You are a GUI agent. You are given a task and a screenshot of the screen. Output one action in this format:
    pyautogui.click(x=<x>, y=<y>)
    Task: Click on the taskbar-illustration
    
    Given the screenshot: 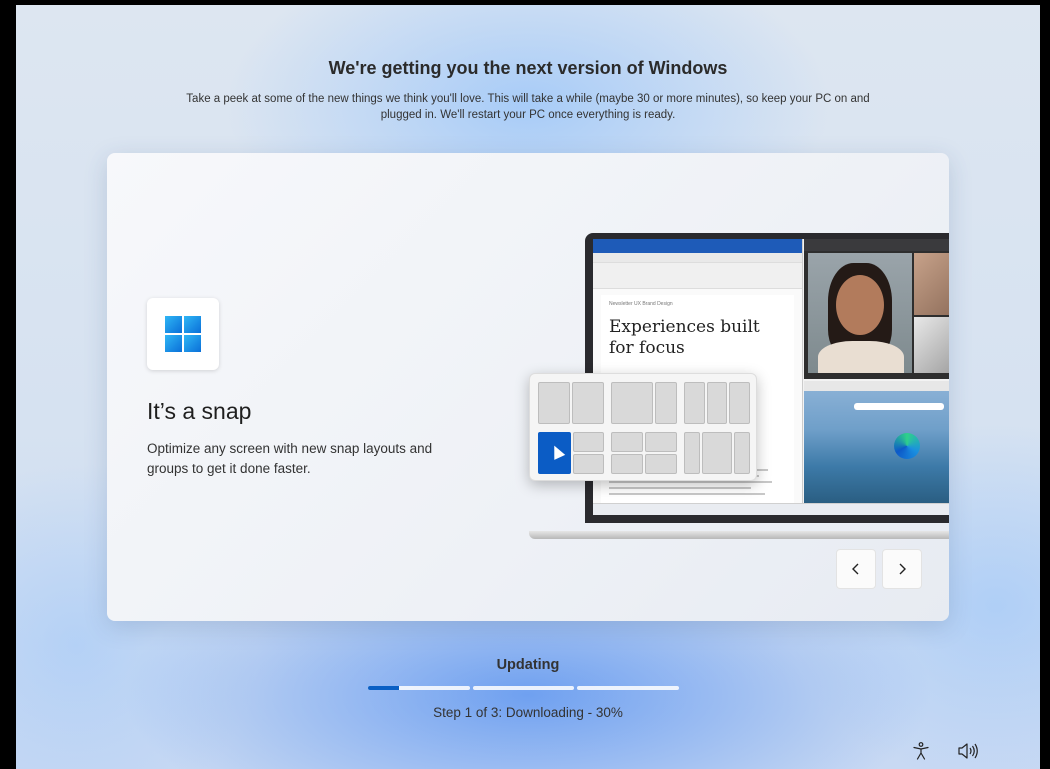 What is the action you would take?
    pyautogui.click(x=771, y=509)
    